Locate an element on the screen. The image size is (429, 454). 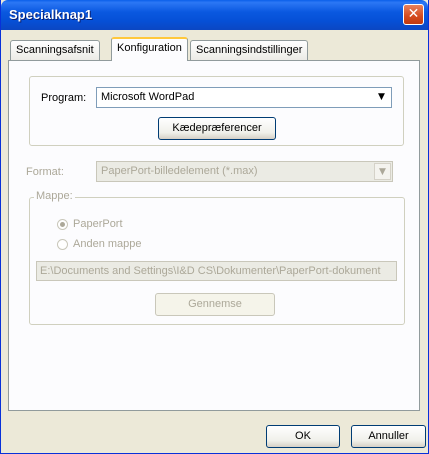
radio-other-folder is located at coordinates (62, 244).